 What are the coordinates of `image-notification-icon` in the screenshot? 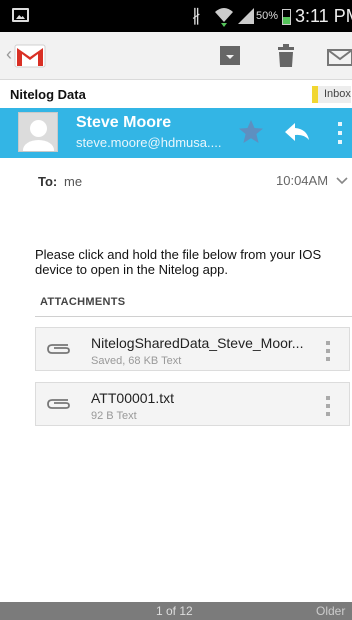 It's located at (20, 15).